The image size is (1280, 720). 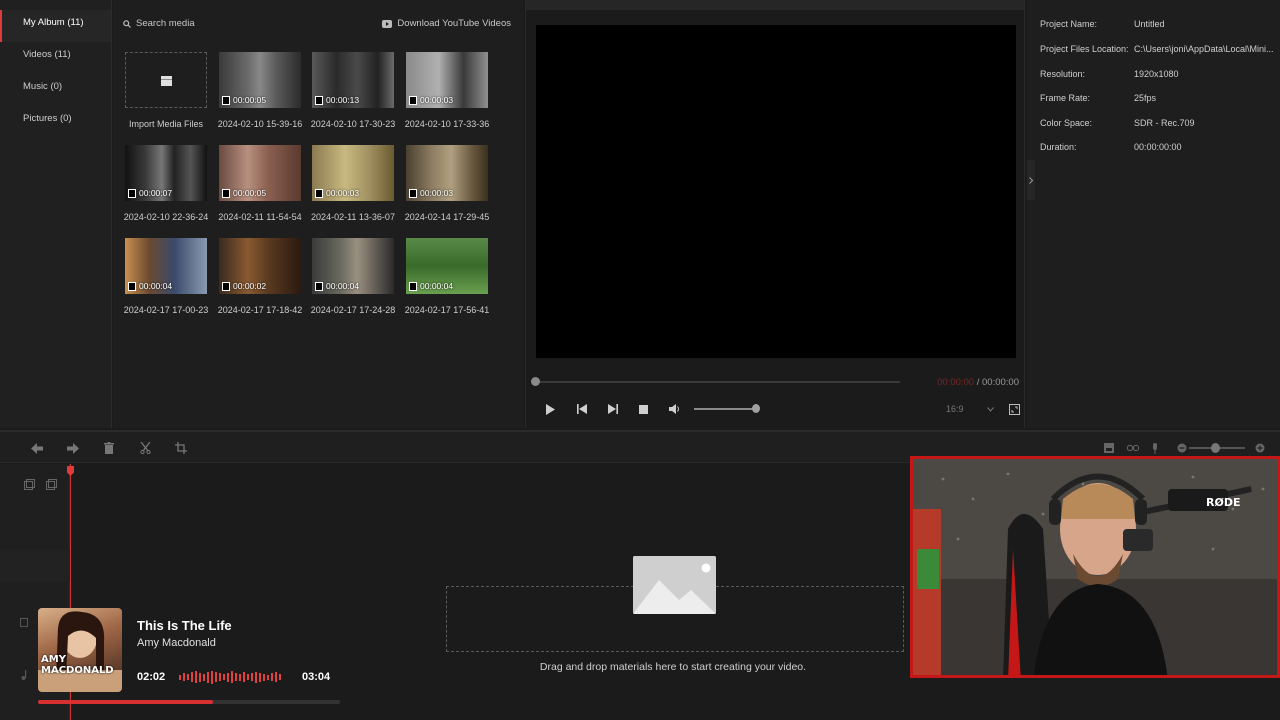 I want to click on skip-forward-icon, so click(x=612, y=409).